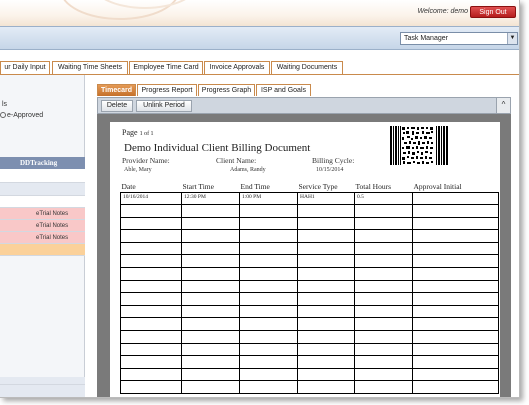 This screenshot has width=529, height=405. I want to click on tab-invoice-approvals: Invoice Approvals, so click(237, 67).